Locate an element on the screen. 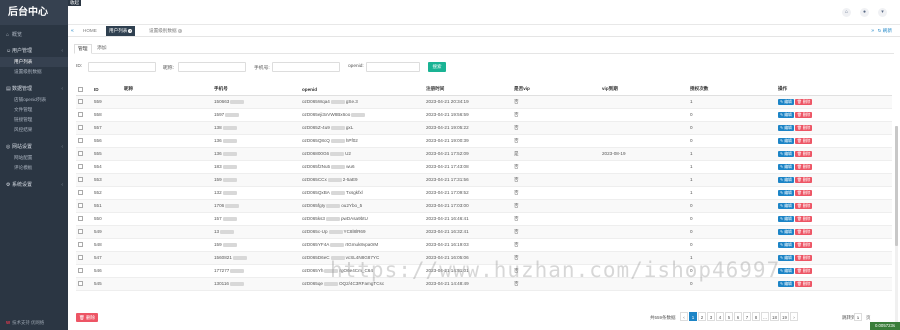 The image size is (900, 330). col-header-register-time: 注册时间 is located at coordinates (468, 90).